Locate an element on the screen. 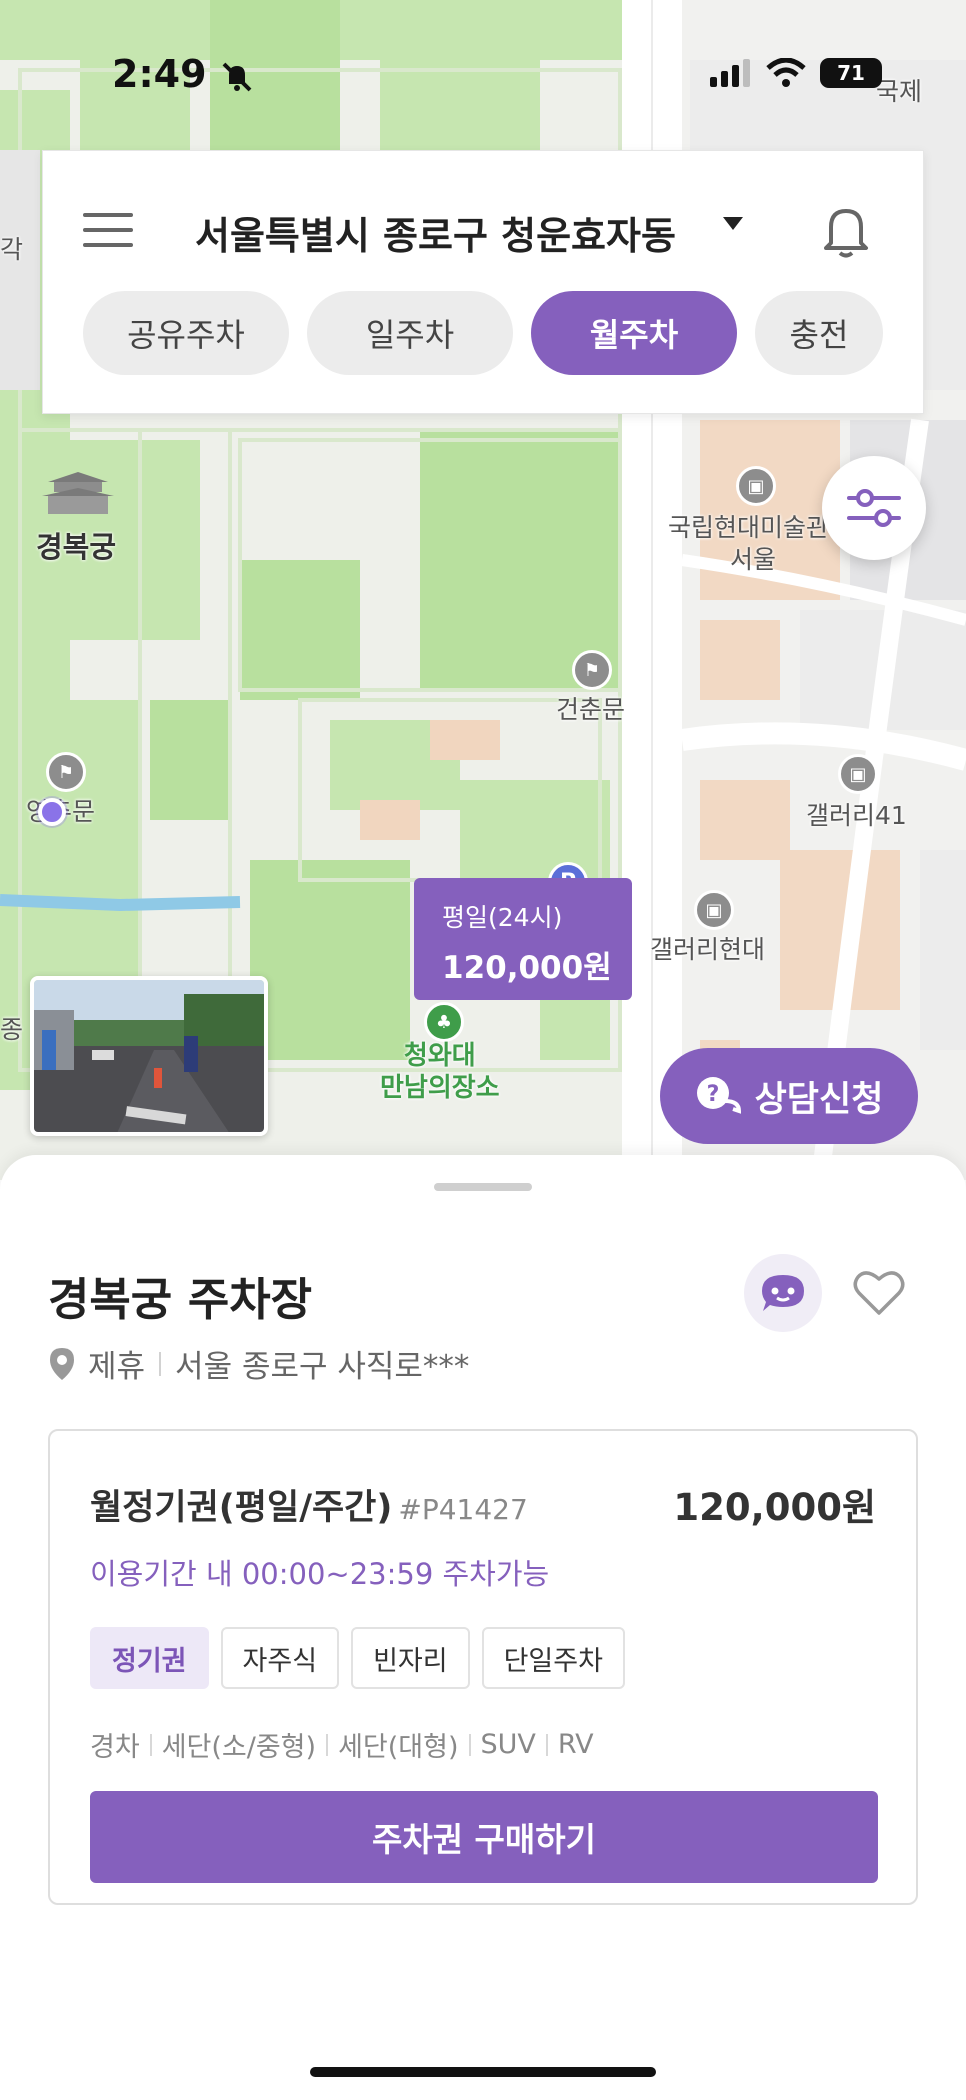 This screenshot has width=966, height=2100. my-location-dot is located at coordinates (52, 812).